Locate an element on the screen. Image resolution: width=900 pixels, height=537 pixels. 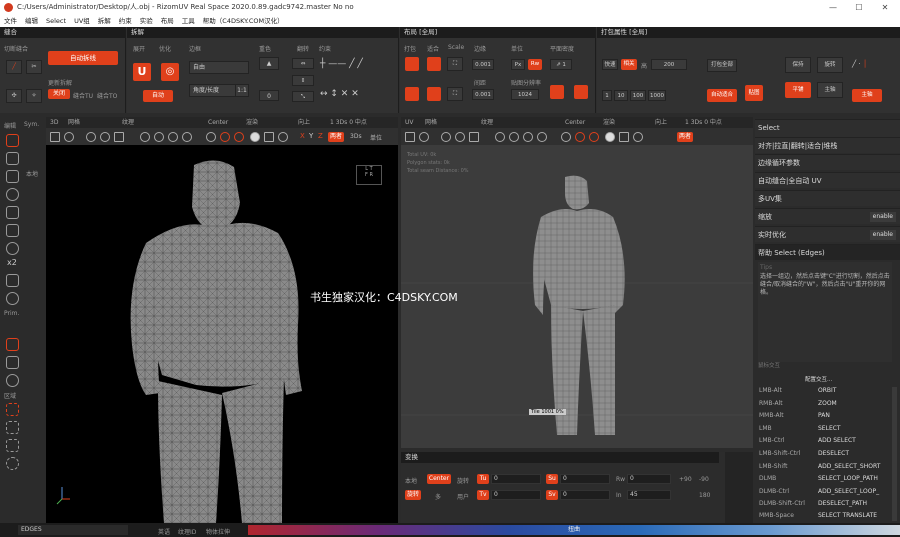
rp-select-header: Select is located at coordinates (827, 128).